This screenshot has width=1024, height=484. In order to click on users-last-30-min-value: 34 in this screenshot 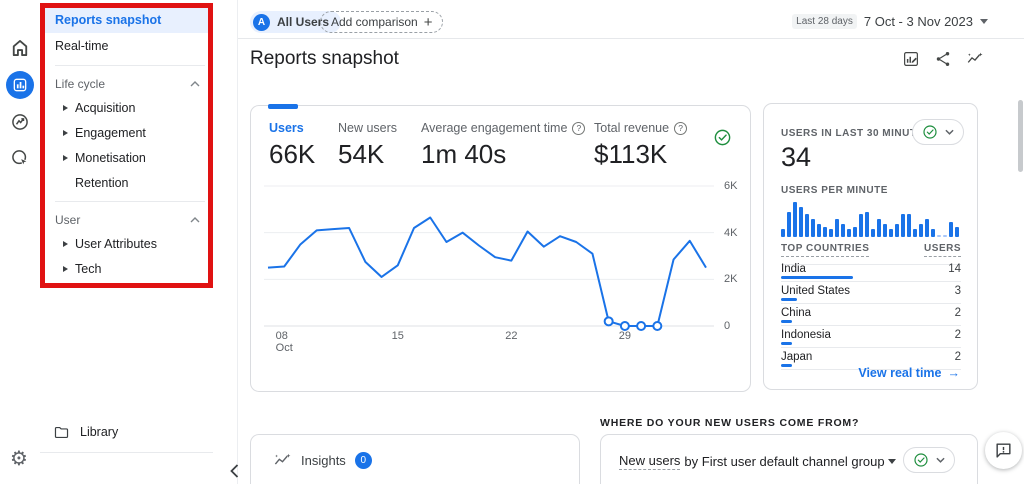, I will do `click(796, 157)`.